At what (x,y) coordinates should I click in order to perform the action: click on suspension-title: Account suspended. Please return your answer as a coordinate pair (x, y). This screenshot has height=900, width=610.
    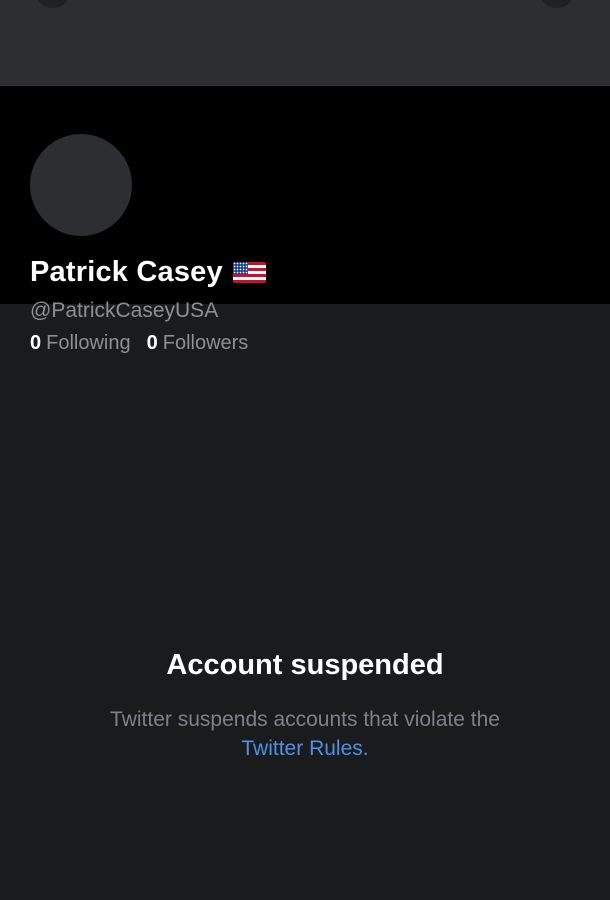
    Looking at the image, I should click on (305, 665).